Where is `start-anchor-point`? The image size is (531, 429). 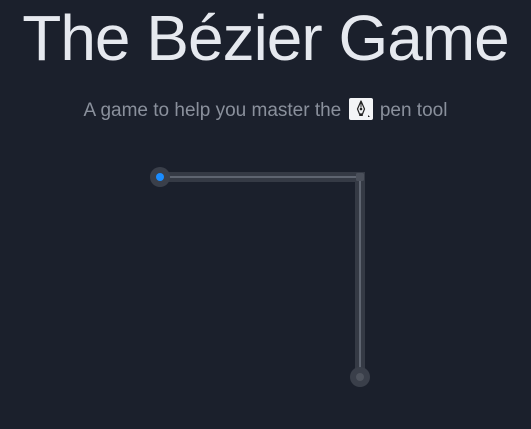
start-anchor-point is located at coordinates (160, 177).